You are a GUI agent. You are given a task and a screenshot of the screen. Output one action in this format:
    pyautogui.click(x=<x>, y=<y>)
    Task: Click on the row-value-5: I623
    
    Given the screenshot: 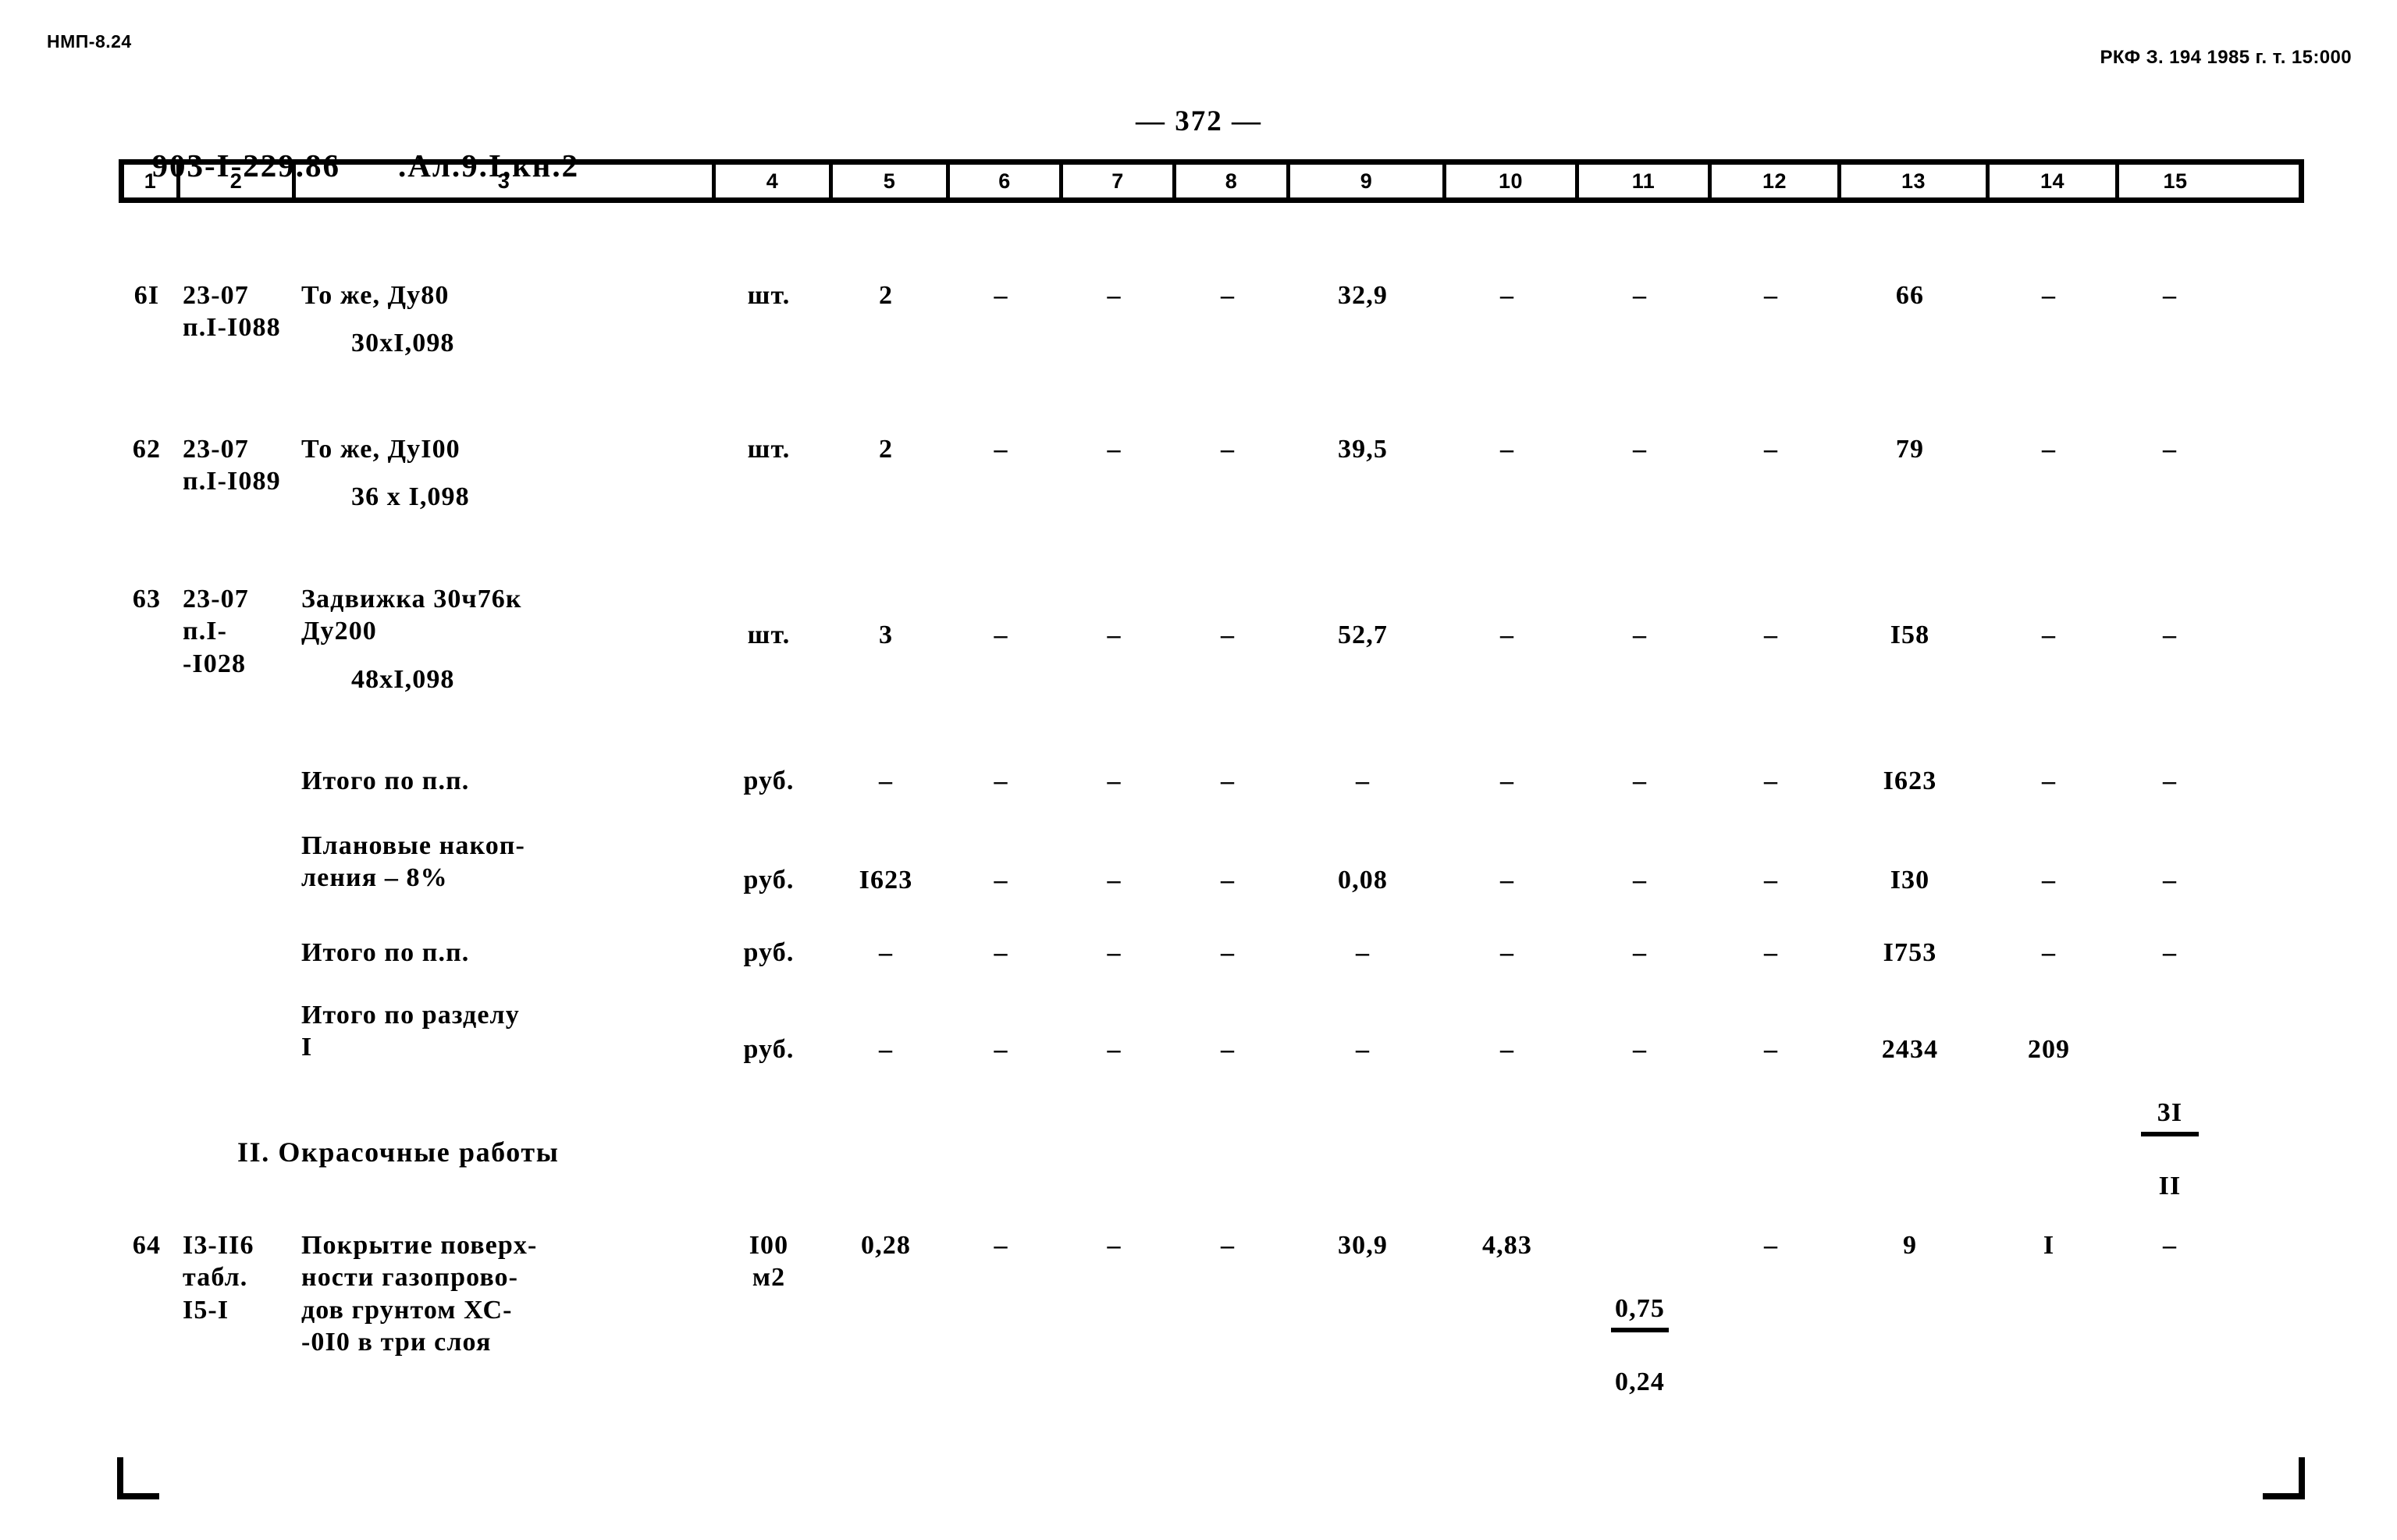 What is the action you would take?
    pyautogui.click(x=886, y=880)
    